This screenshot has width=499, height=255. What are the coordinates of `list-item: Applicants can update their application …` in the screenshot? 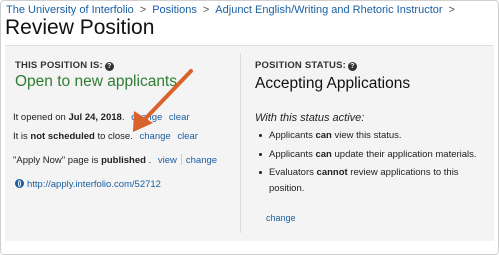 It's located at (375, 155).